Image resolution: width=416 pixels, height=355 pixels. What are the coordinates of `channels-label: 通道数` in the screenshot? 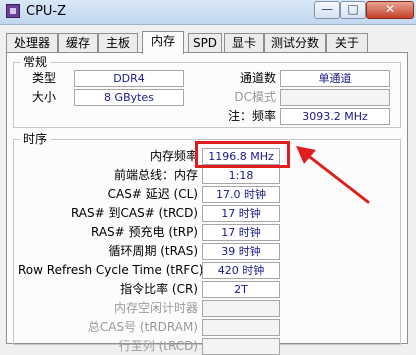 It's located at (257, 78).